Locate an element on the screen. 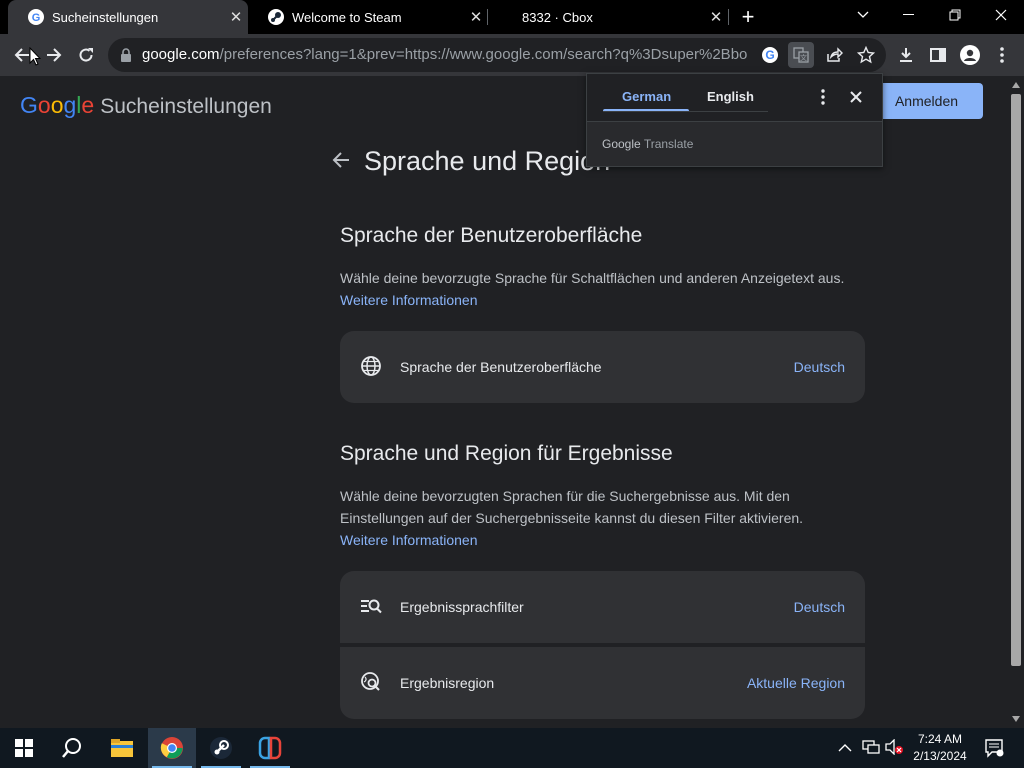 The image size is (1024, 768). network-icon is located at coordinates (871, 749).